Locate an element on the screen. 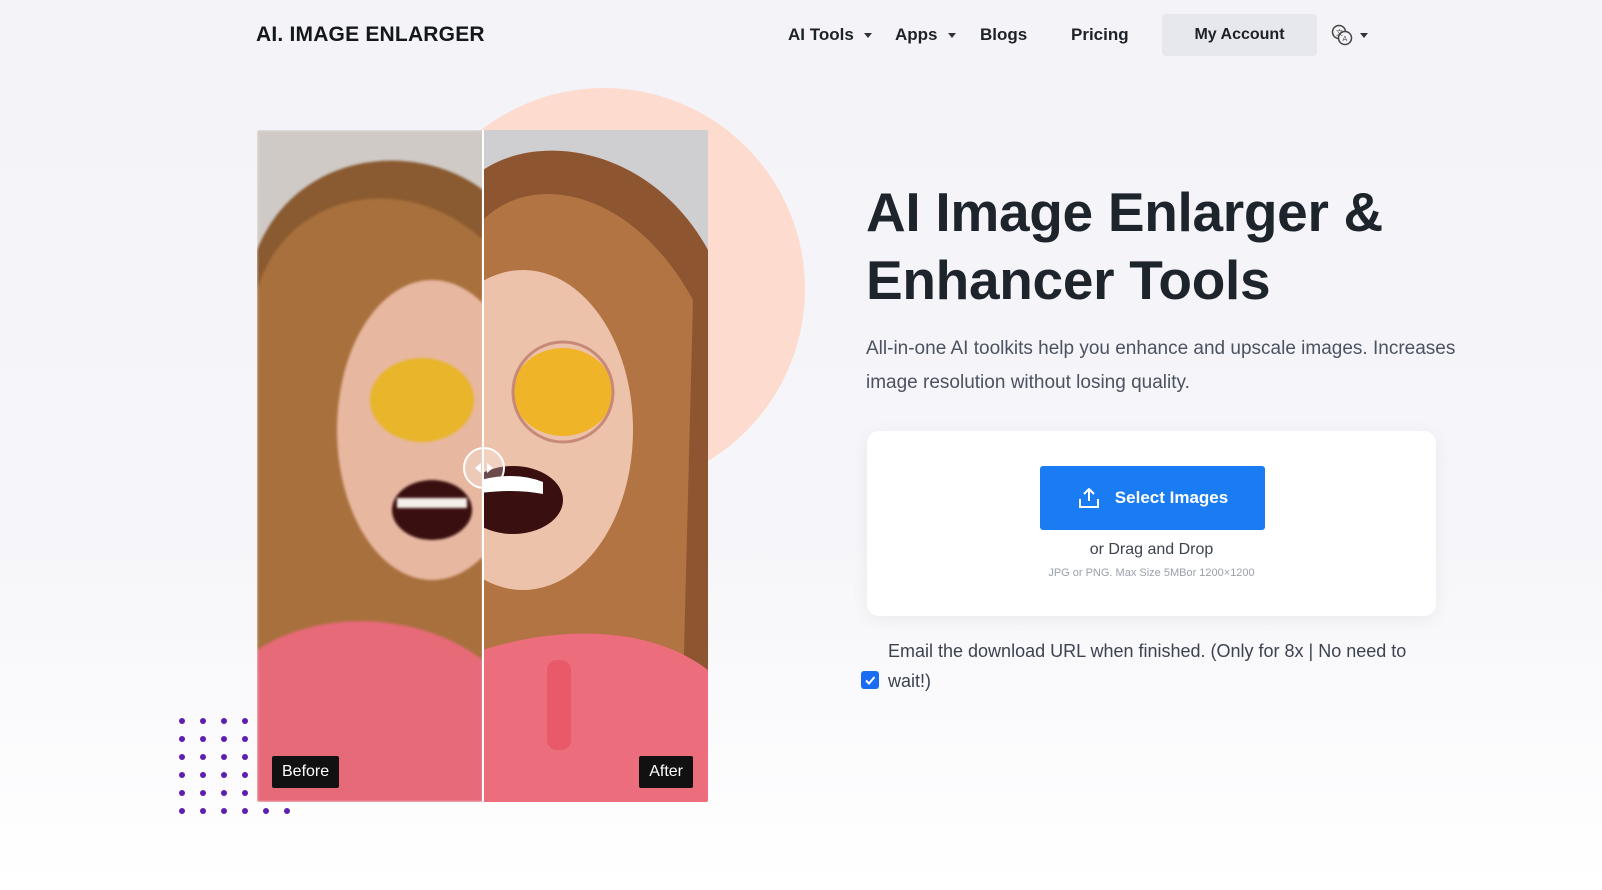  nav-blogs-label: Blogs is located at coordinates (1004, 34).